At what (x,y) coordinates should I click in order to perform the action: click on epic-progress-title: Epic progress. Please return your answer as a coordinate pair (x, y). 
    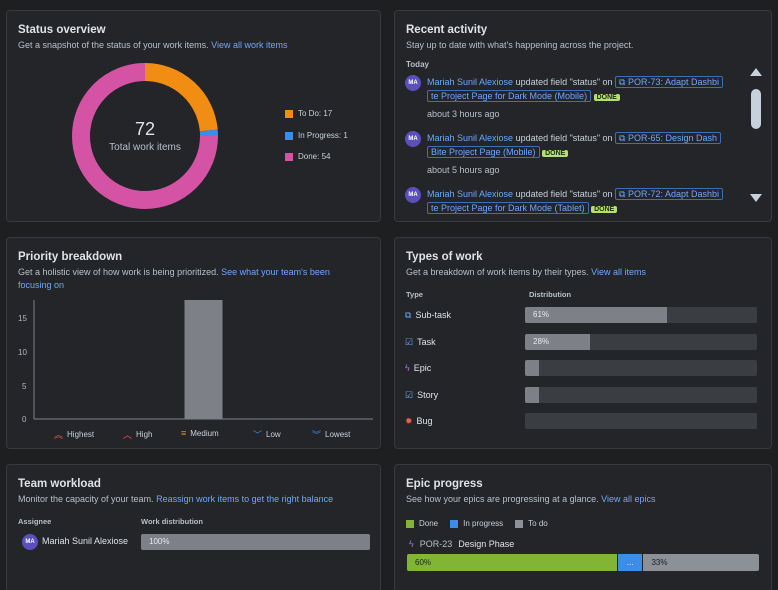
    Looking at the image, I should click on (444, 484).